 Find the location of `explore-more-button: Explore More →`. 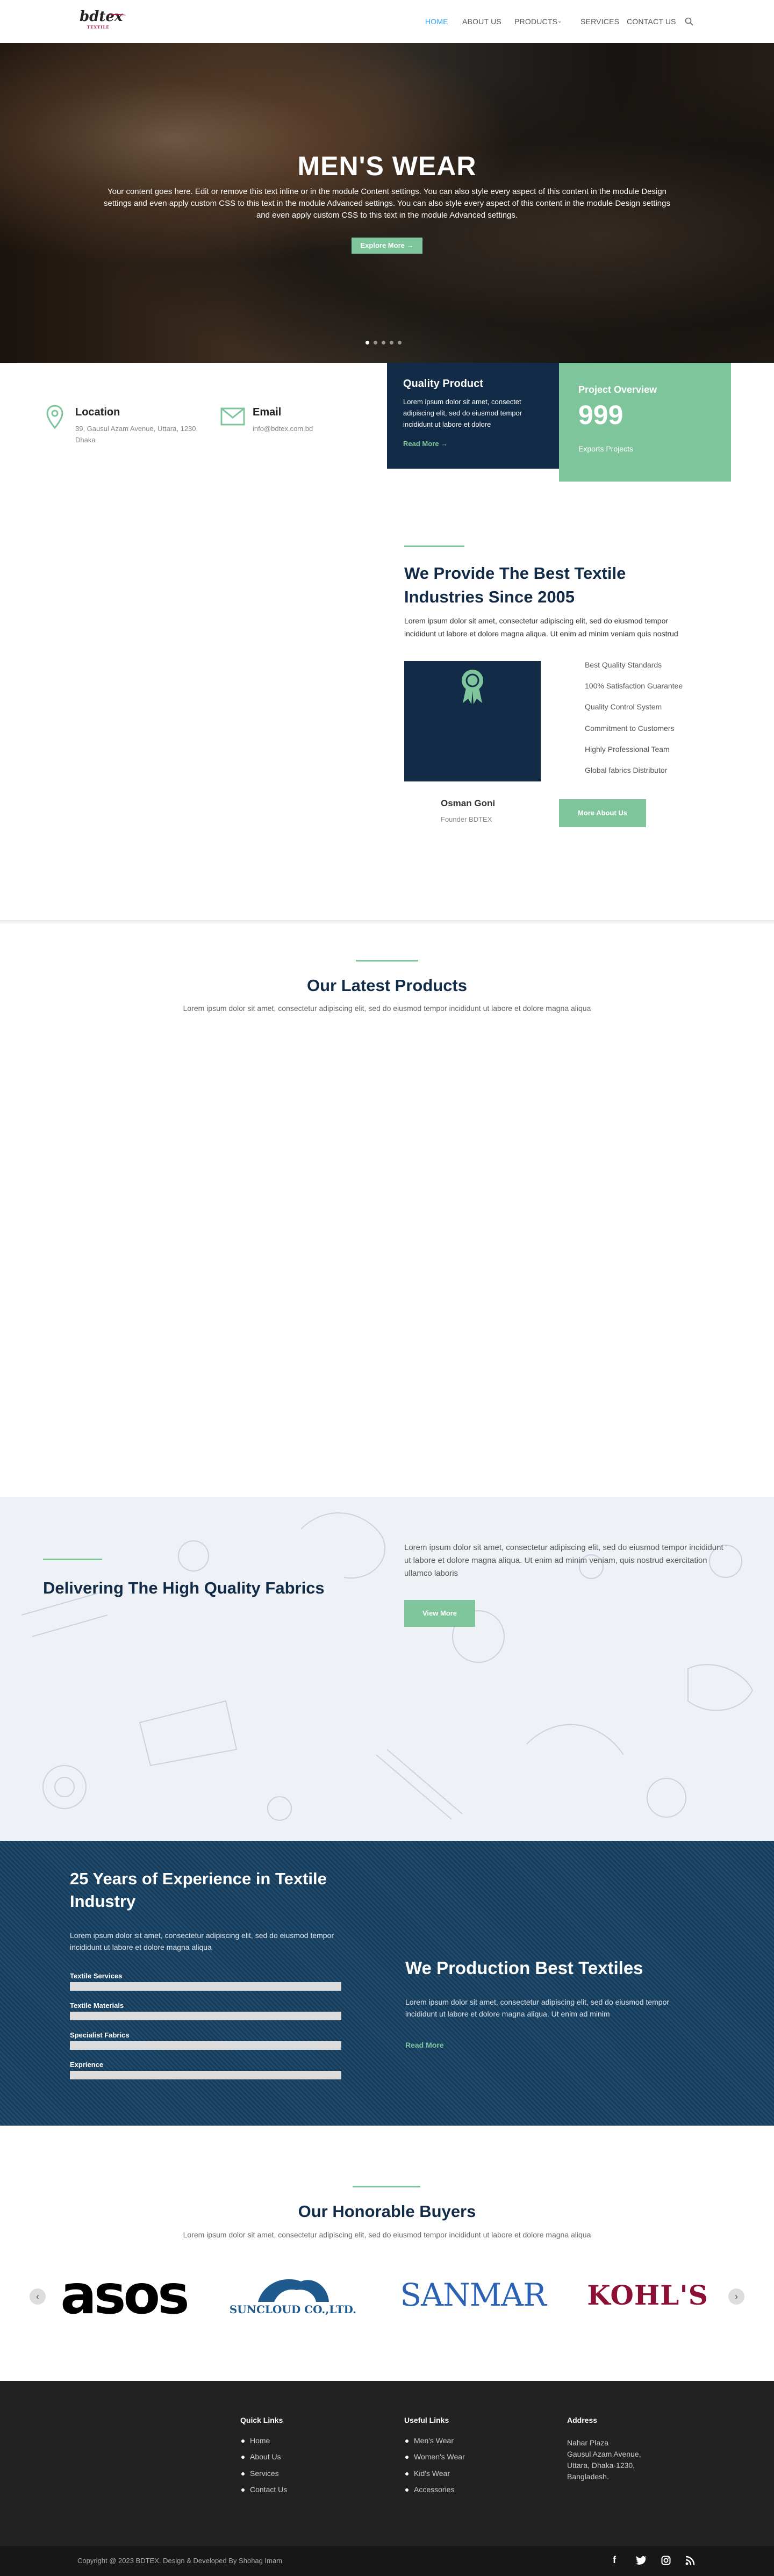

explore-more-button: Explore More → is located at coordinates (387, 246).